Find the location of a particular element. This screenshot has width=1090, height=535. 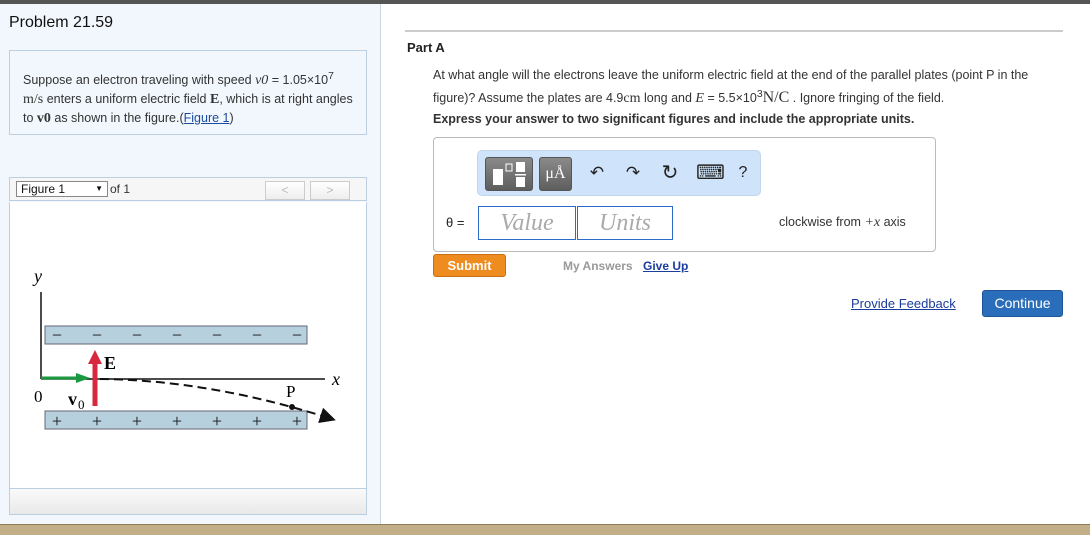

part-a-heading: Part A is located at coordinates (426, 47).